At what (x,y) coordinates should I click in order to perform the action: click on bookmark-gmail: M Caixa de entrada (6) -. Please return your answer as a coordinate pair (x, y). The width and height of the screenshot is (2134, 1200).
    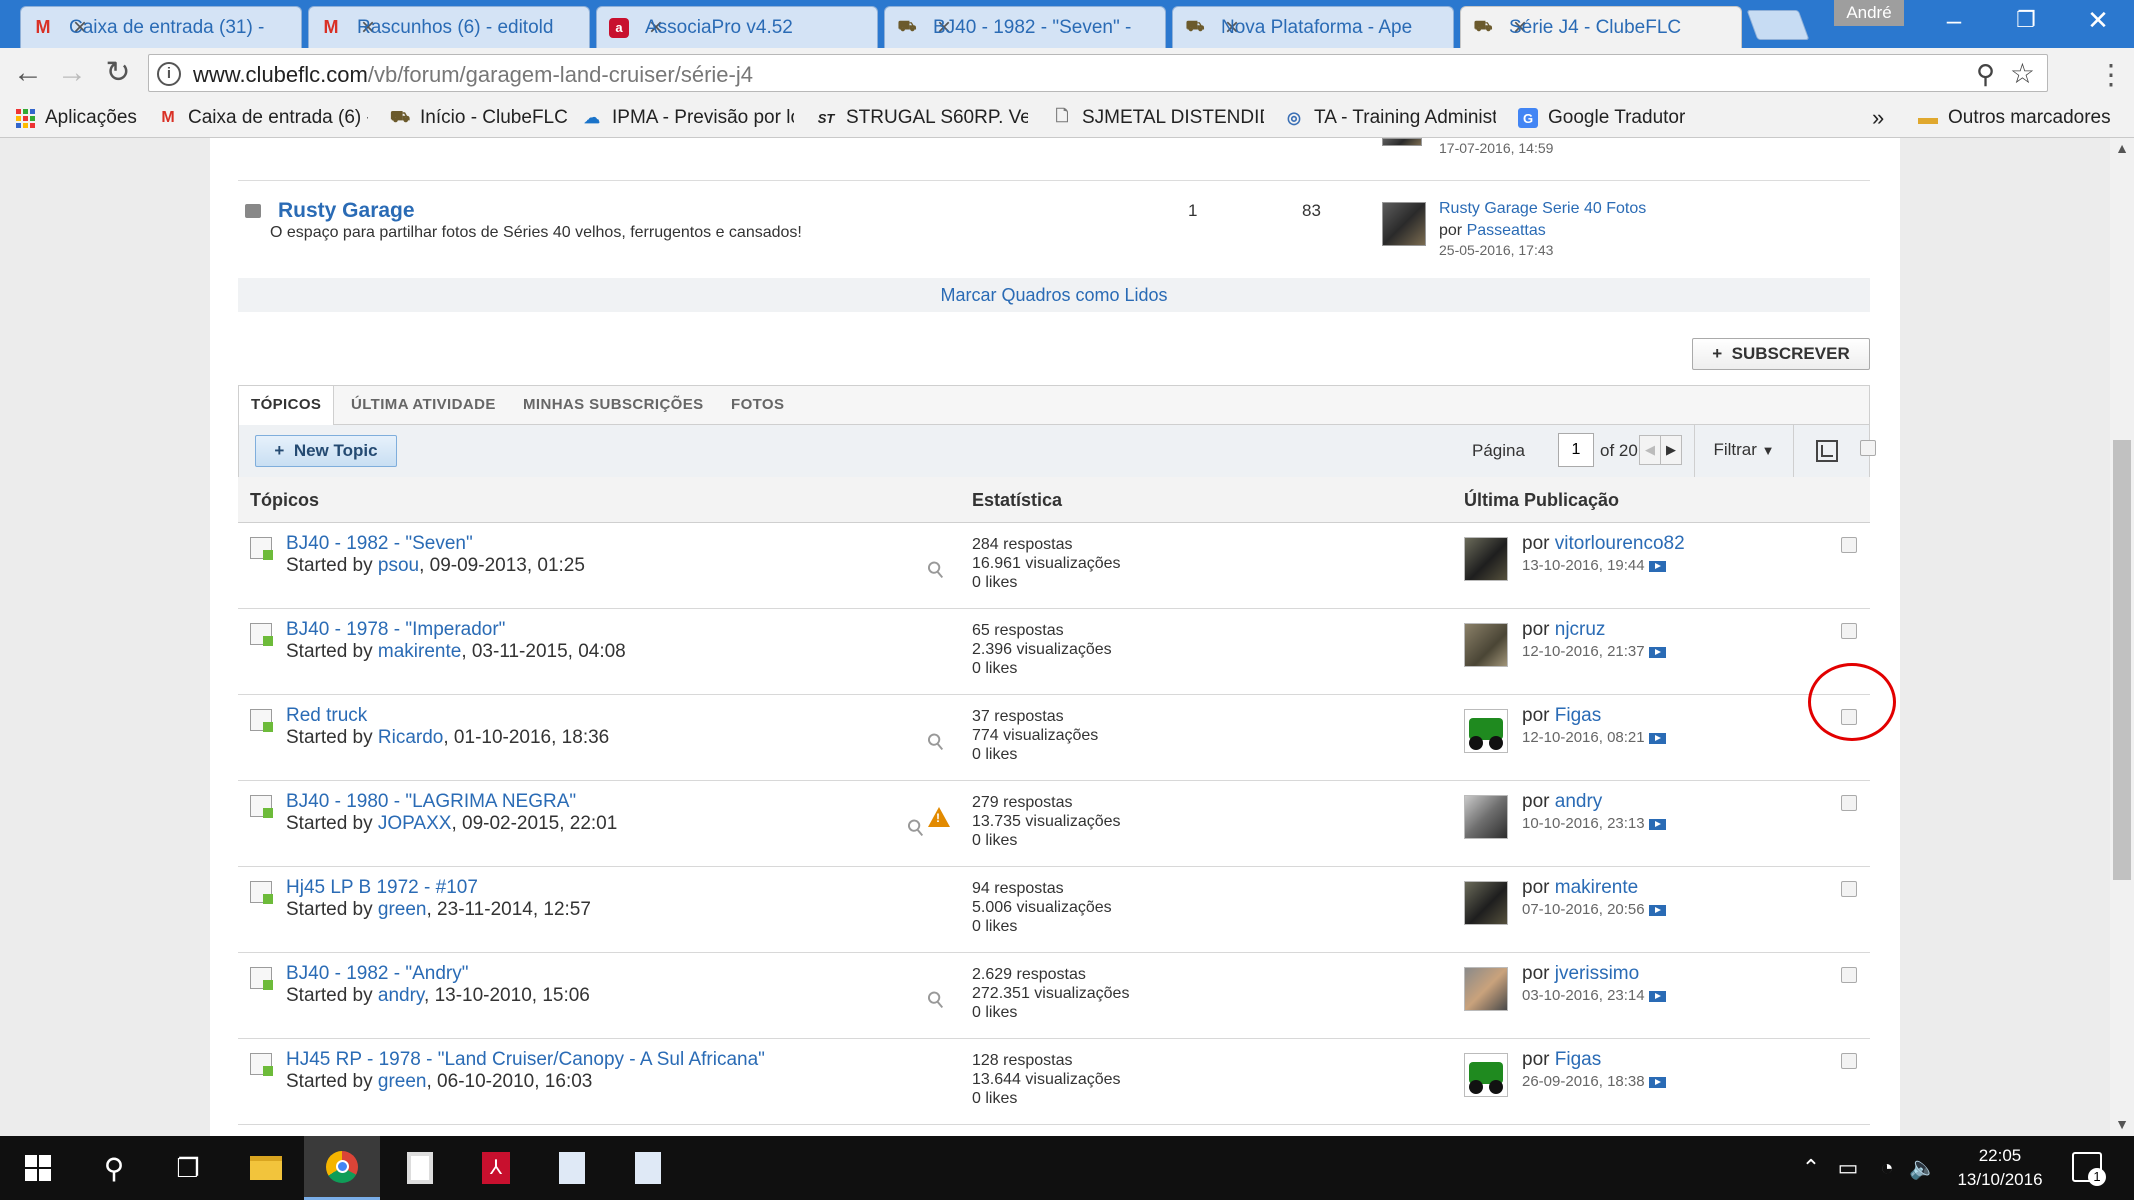
    Looking at the image, I should click on (263, 118).